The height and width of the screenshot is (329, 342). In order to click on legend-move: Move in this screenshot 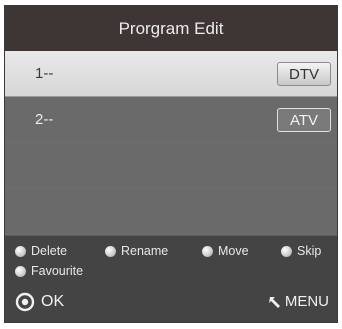, I will do `click(225, 251)`.